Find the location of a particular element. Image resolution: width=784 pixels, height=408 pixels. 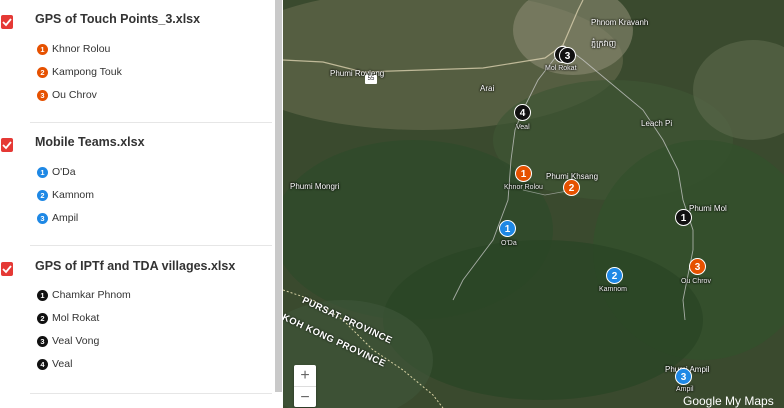

layer-header: GPS of Touch Points_3.xlsx is located at coordinates (136, 23).